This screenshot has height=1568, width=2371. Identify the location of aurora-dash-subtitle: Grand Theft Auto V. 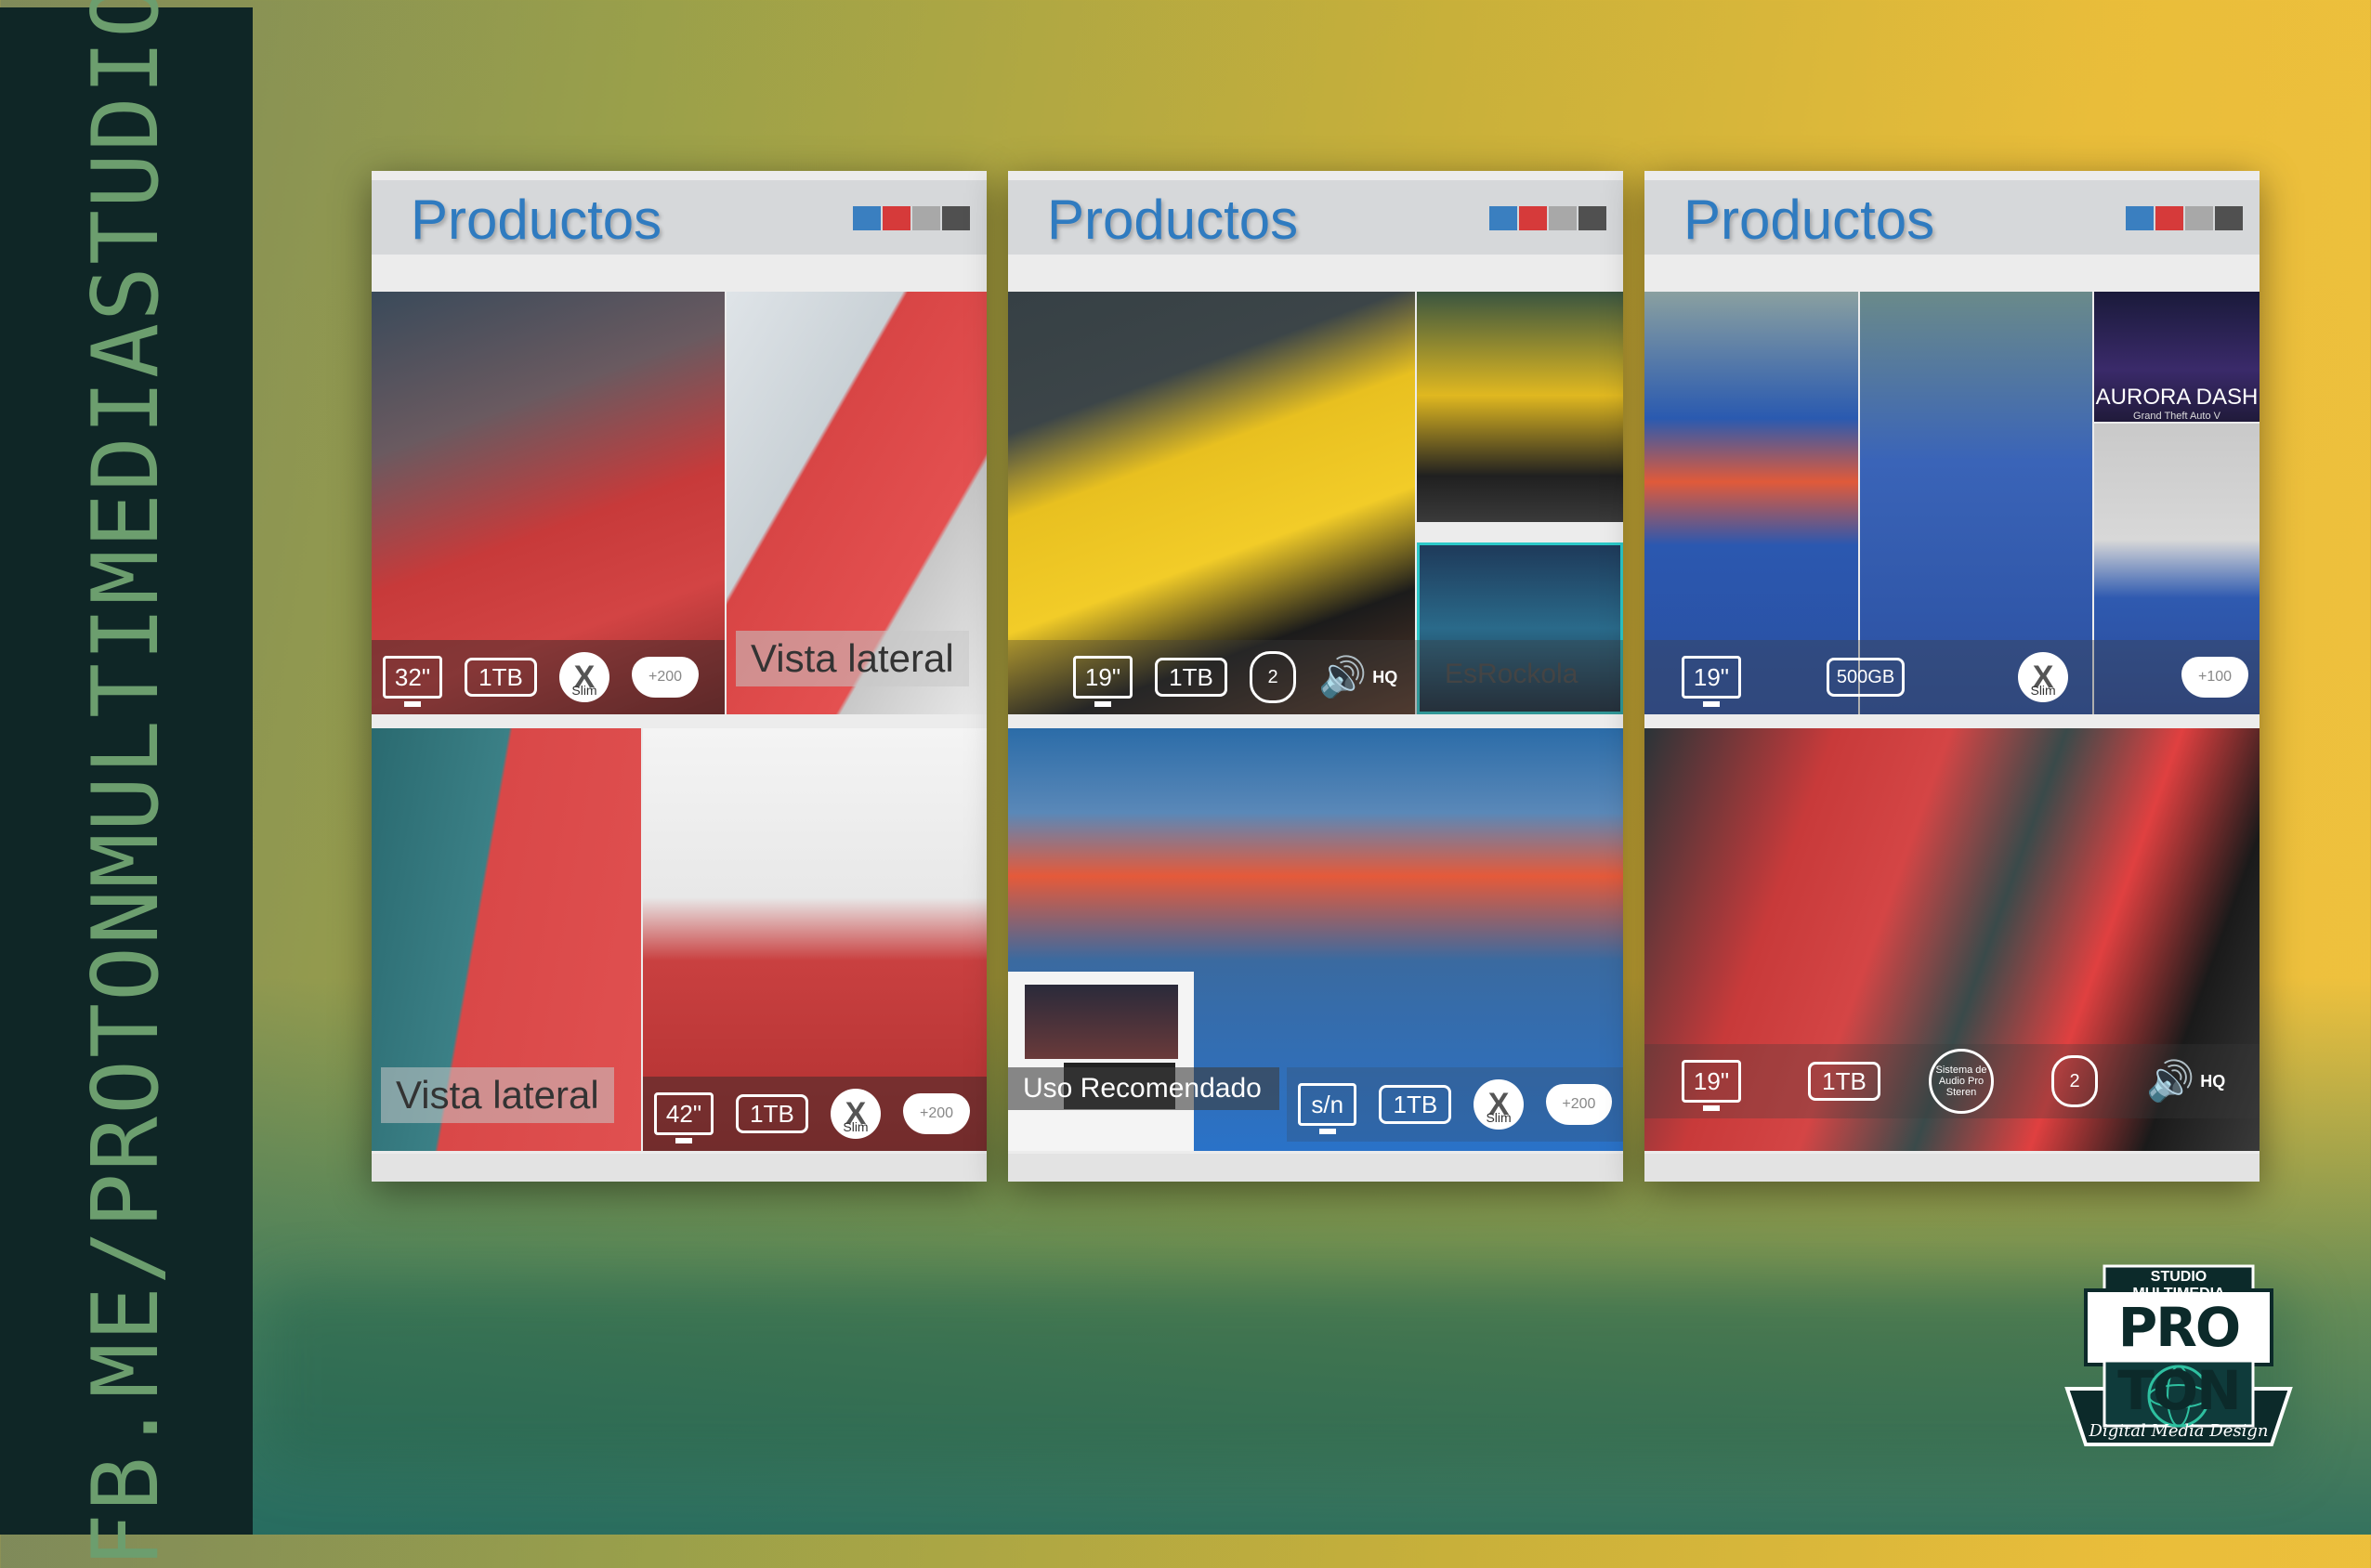
(2177, 416).